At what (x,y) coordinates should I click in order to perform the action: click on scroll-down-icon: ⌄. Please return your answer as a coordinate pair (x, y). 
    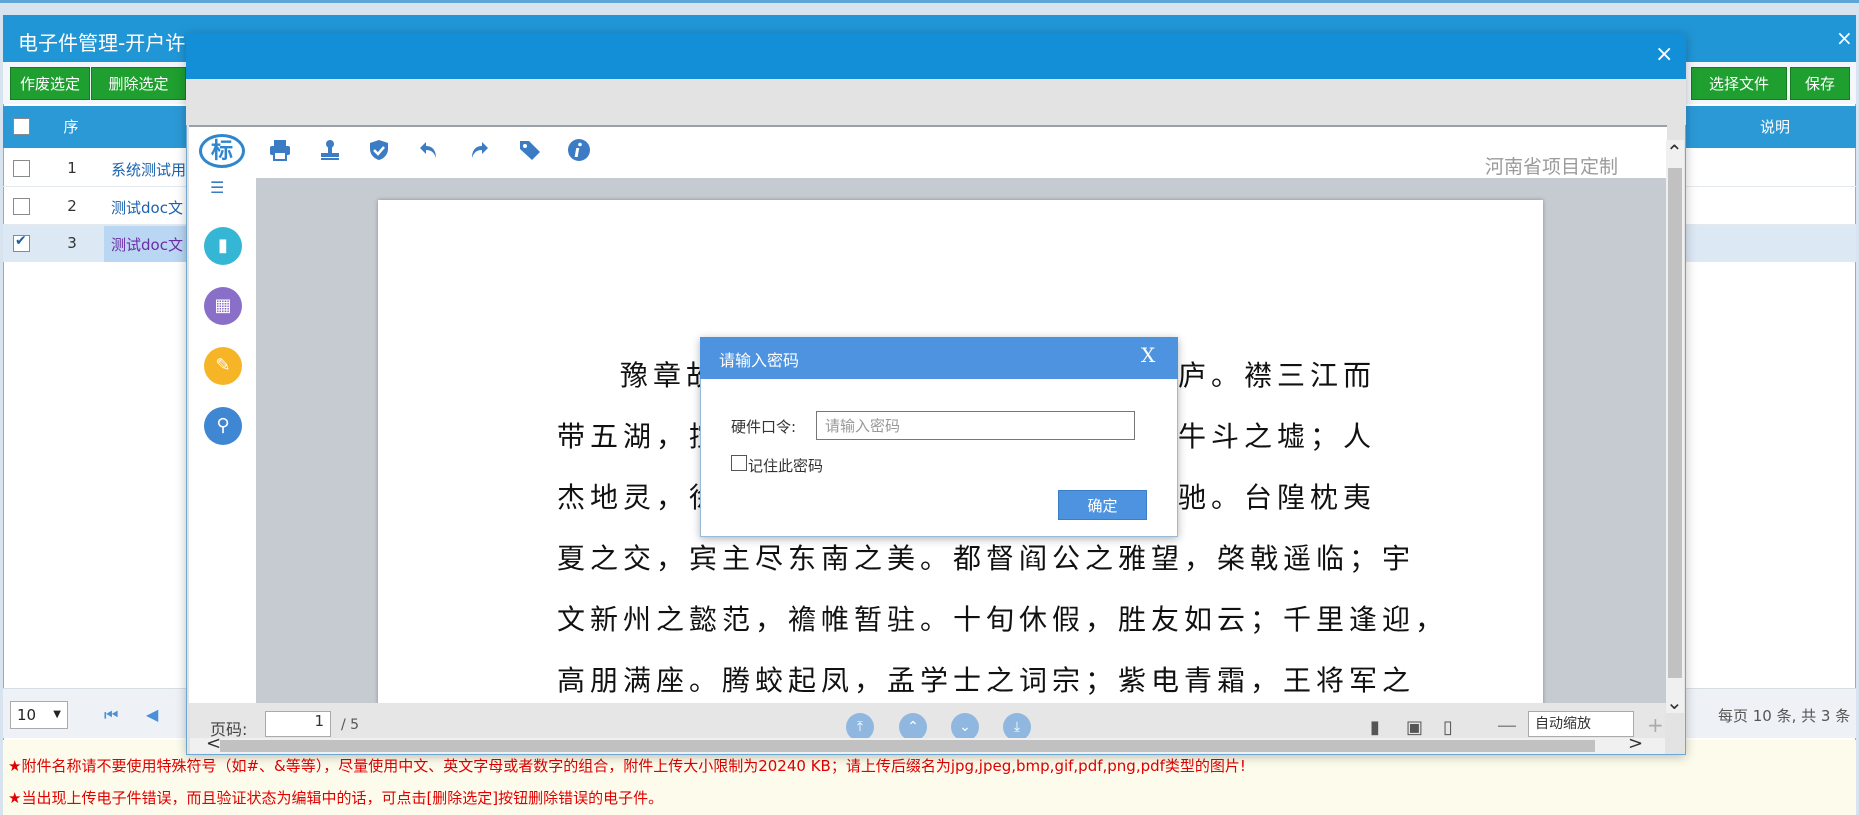
    Looking at the image, I should click on (1674, 702).